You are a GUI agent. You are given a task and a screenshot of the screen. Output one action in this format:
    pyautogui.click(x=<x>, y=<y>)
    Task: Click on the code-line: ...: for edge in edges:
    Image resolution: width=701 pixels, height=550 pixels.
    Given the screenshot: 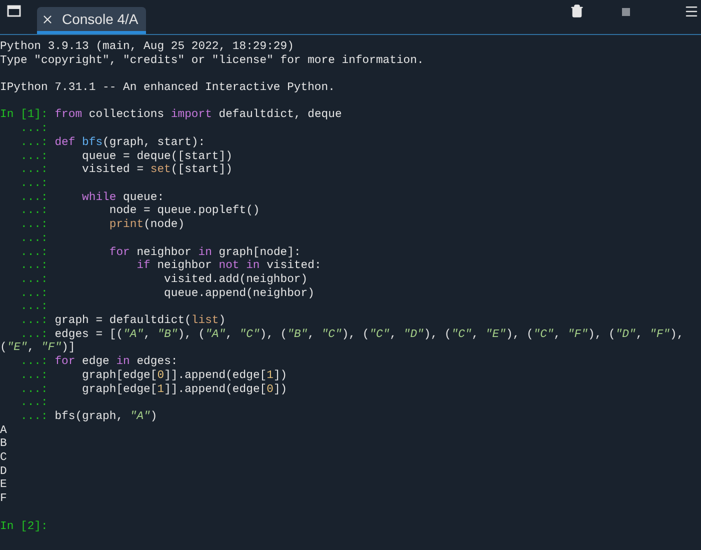 What is the action you would take?
    pyautogui.click(x=99, y=362)
    